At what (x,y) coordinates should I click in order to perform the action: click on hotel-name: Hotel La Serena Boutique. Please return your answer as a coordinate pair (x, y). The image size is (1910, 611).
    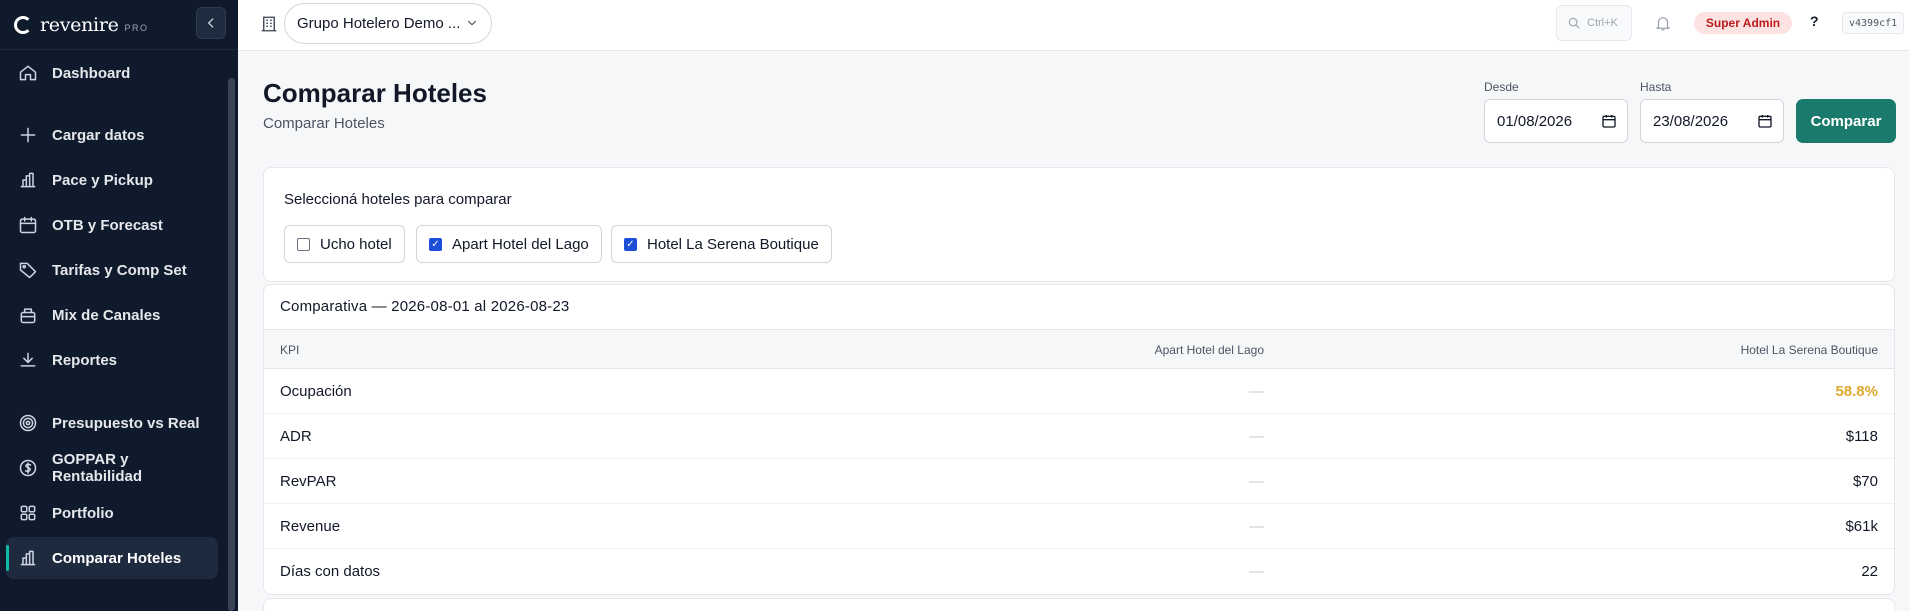
    Looking at the image, I should click on (733, 244).